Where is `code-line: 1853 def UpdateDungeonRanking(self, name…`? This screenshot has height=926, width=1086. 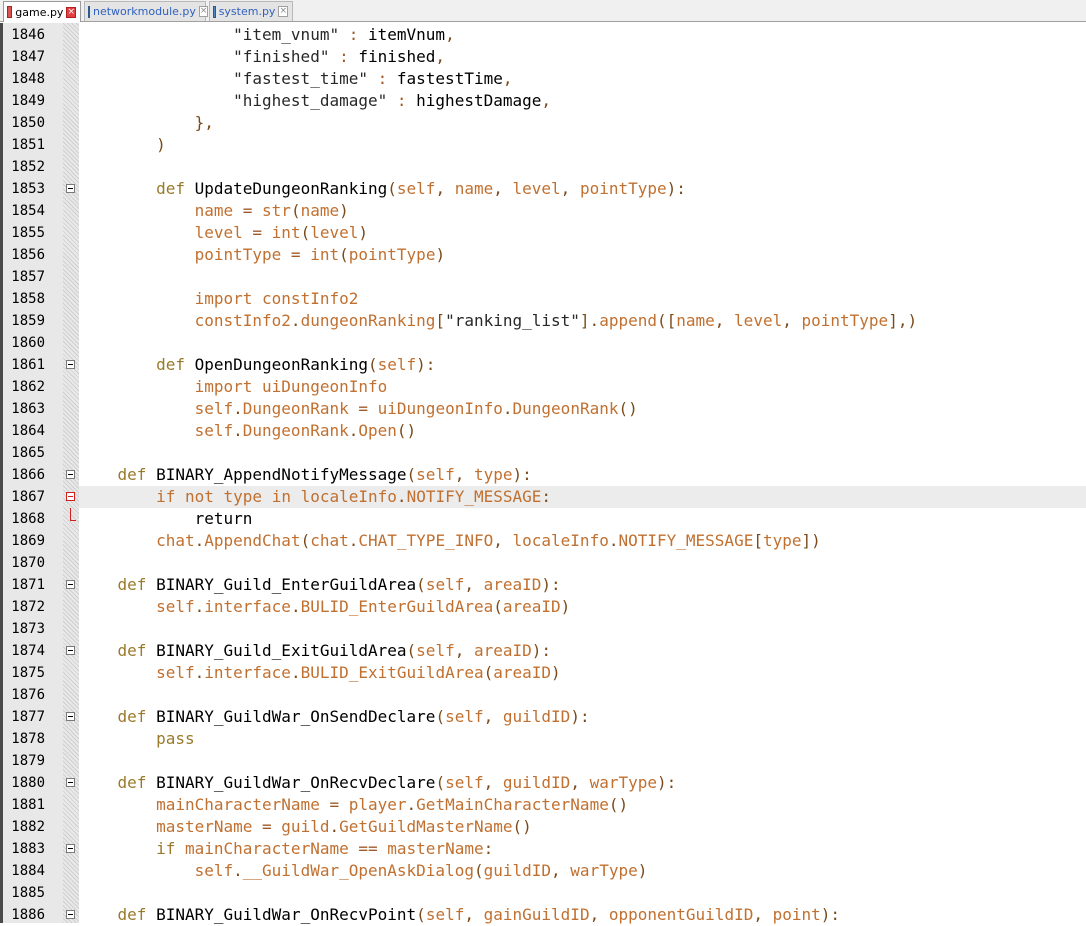 code-line: 1853 def UpdateDungeonRanking(self, name… is located at coordinates (543, 189).